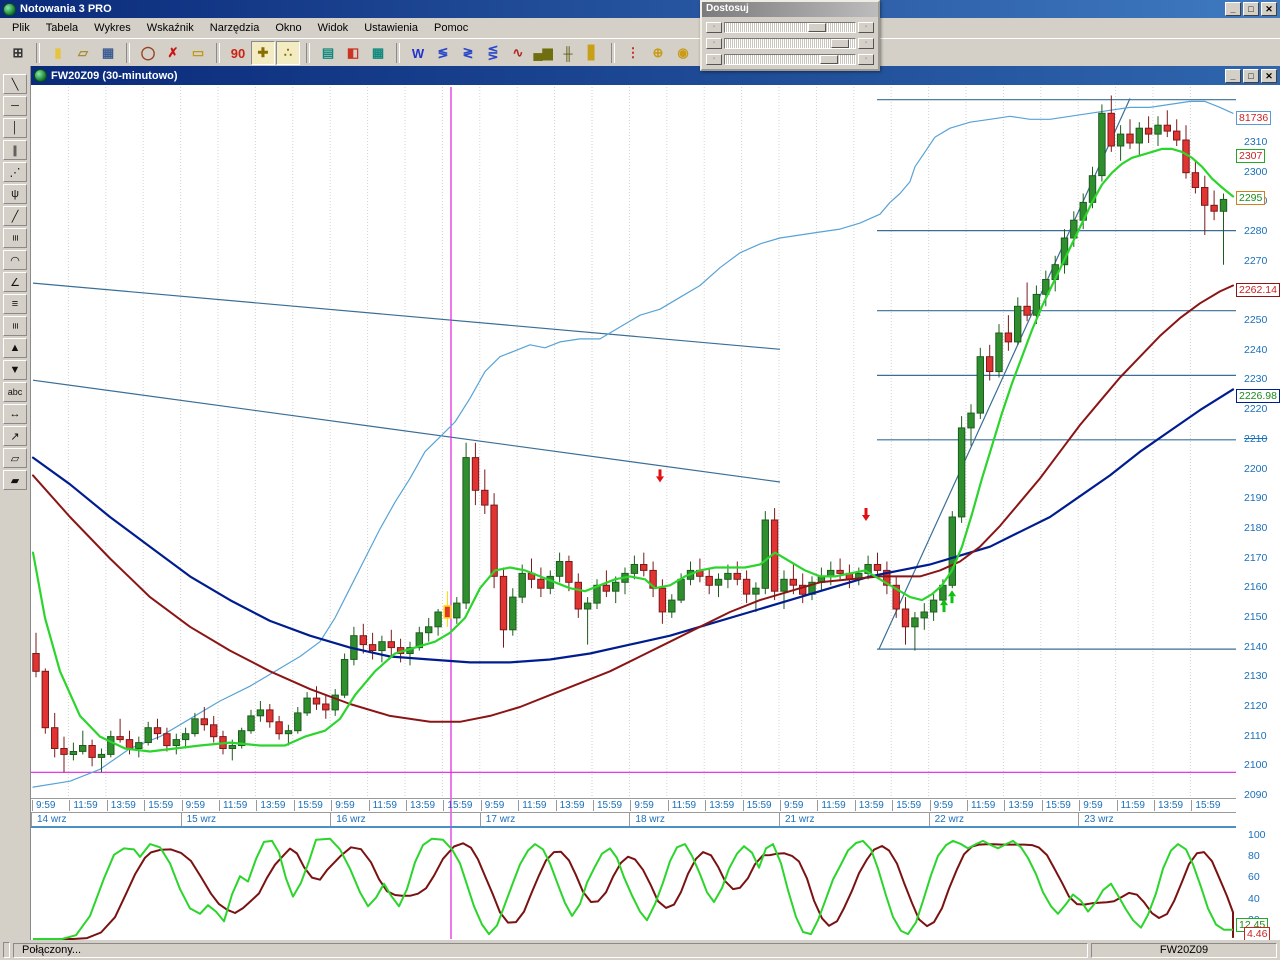 Image resolution: width=1280 pixels, height=960 pixels. What do you see at coordinates (1233, 75) in the screenshot?
I see `chart-minimize-button: _` at bounding box center [1233, 75].